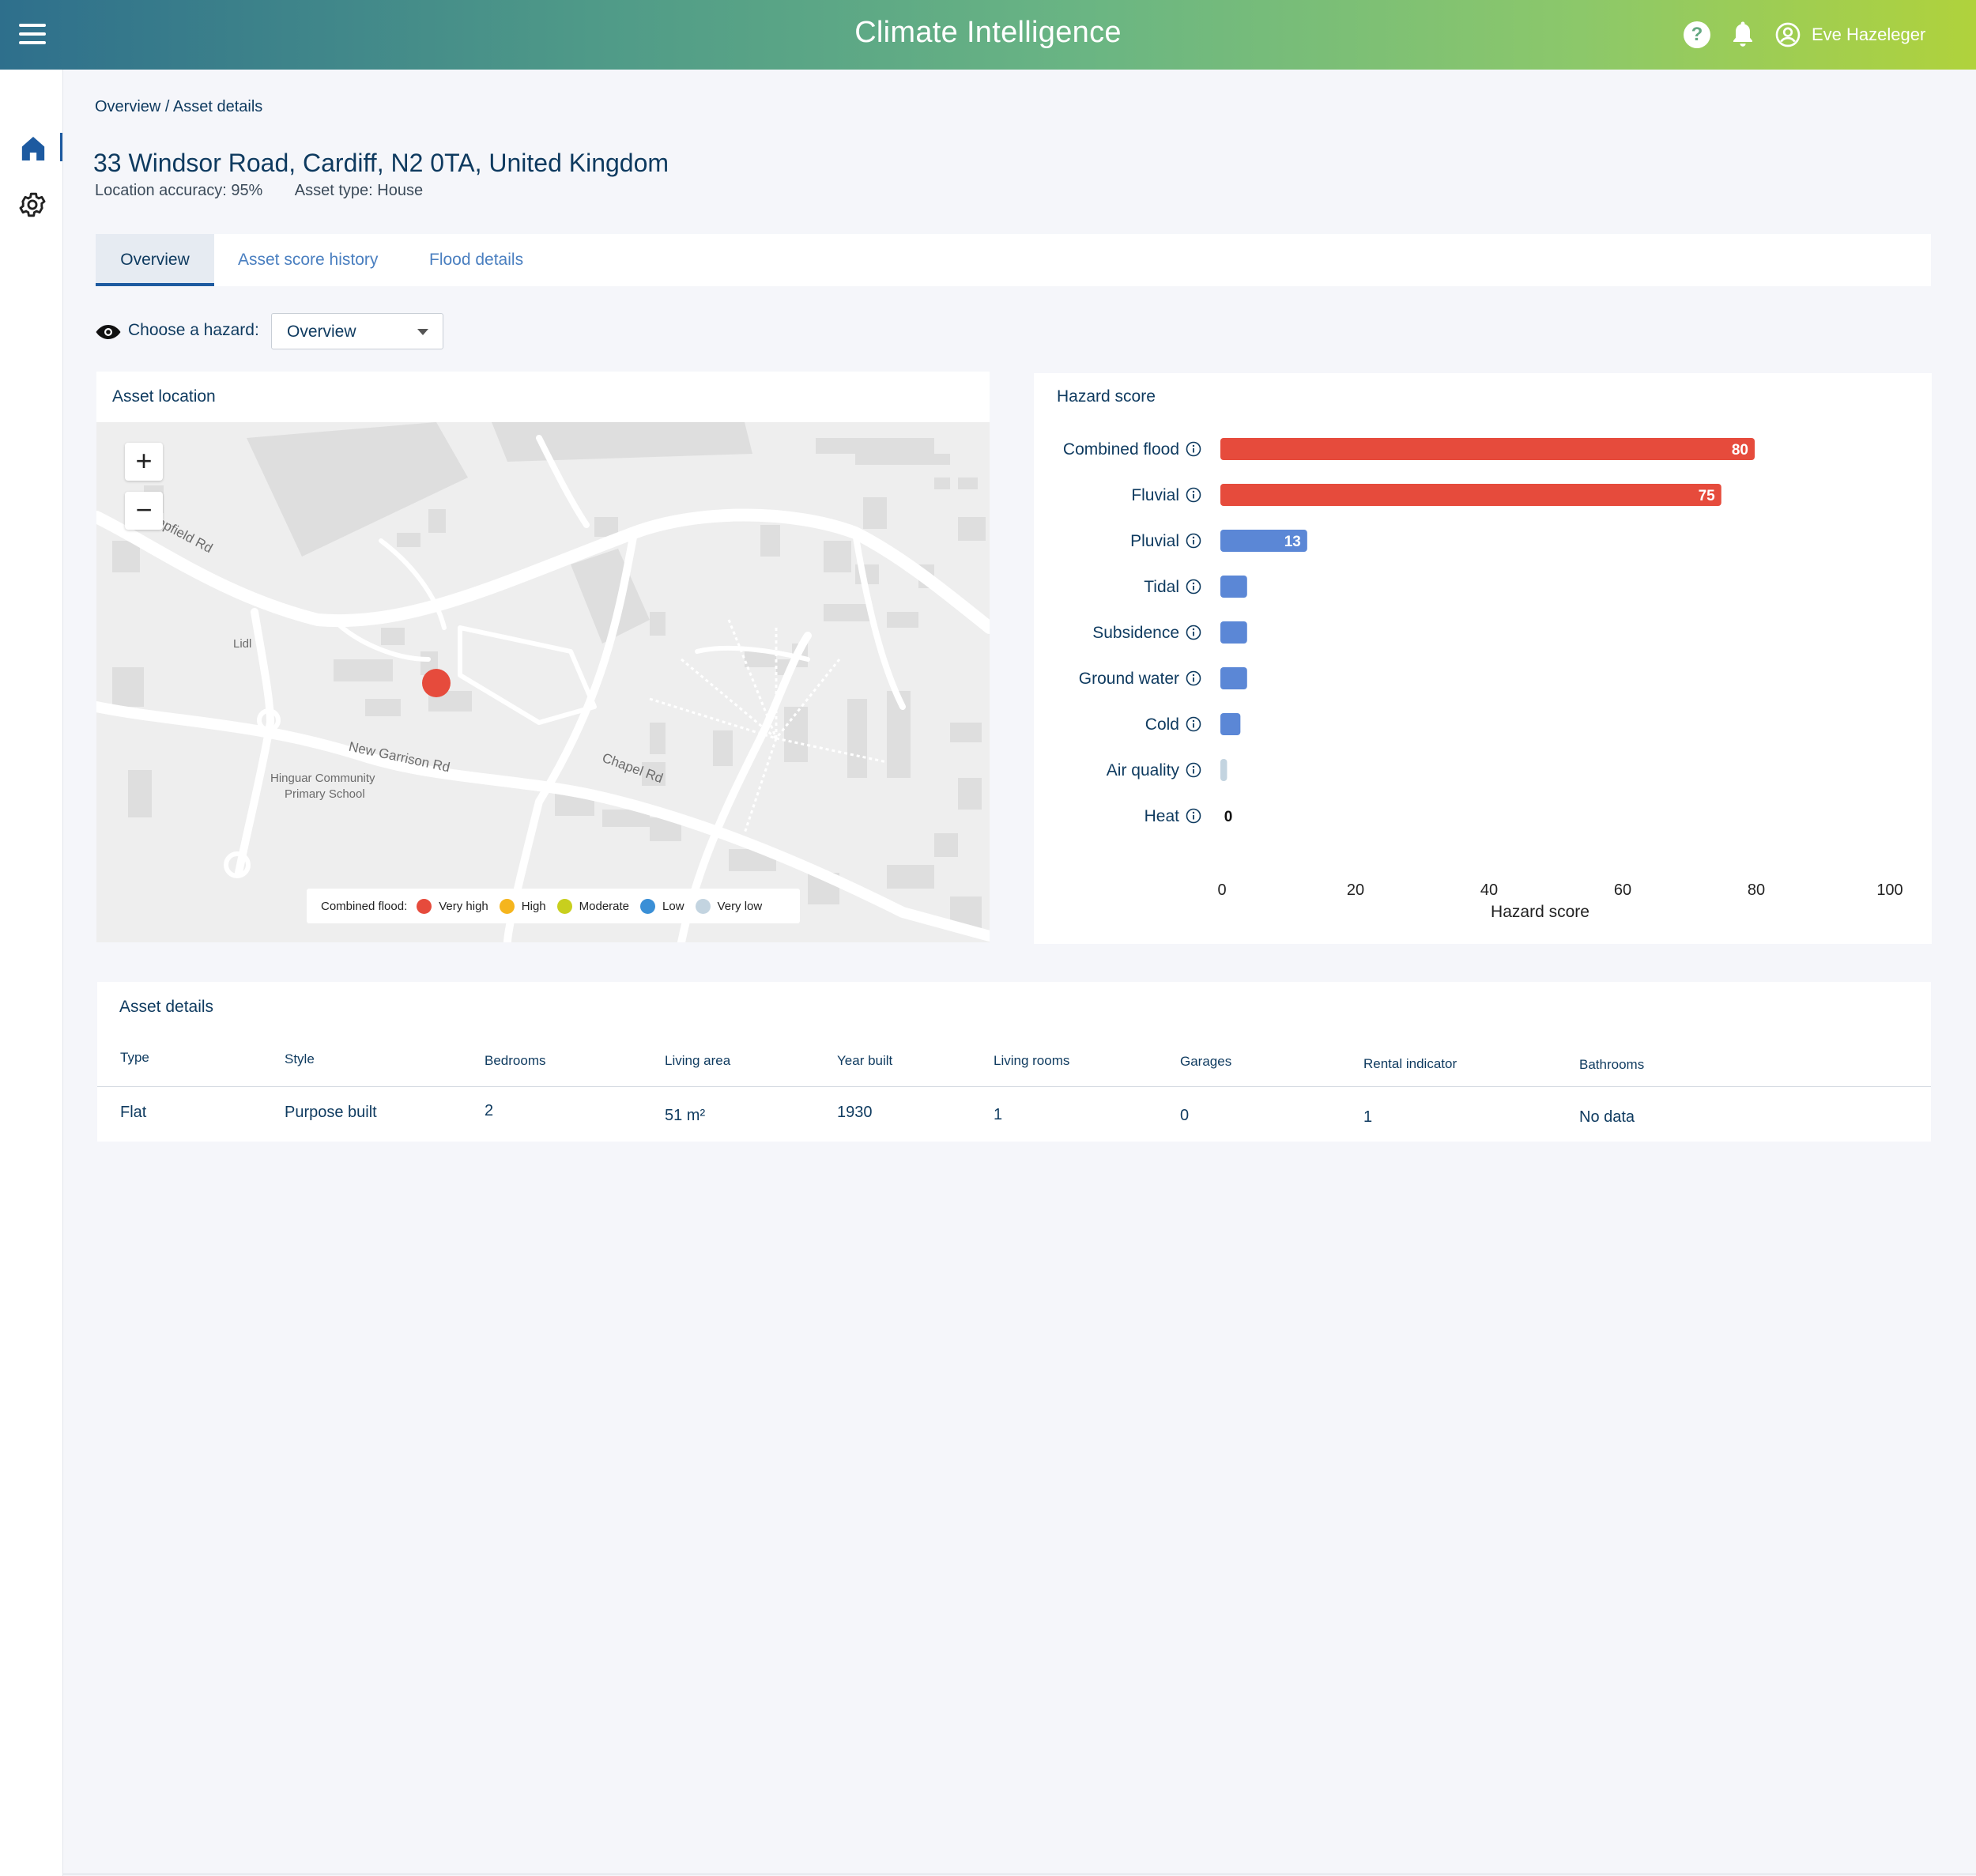 Image resolution: width=1976 pixels, height=1876 pixels. Describe the element at coordinates (243, 644) in the screenshot. I see `place-label-lidl: Lidl` at that location.